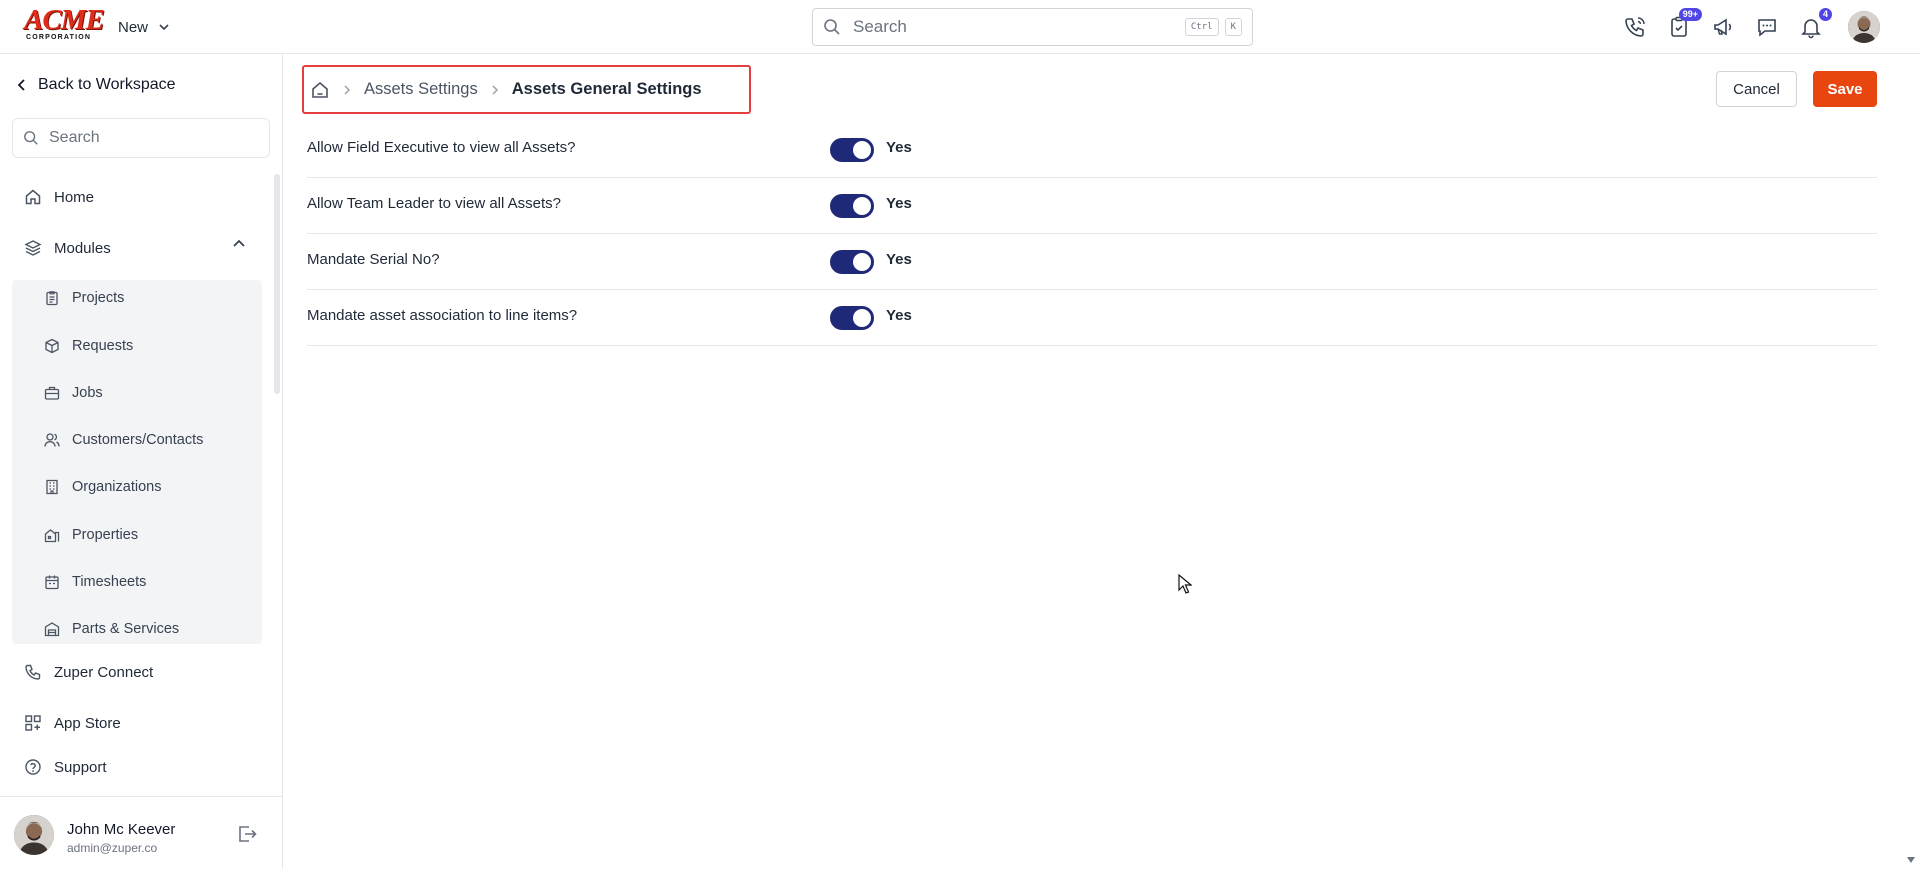  Describe the element at coordinates (239, 244) in the screenshot. I see `chevron-up-icon` at that location.